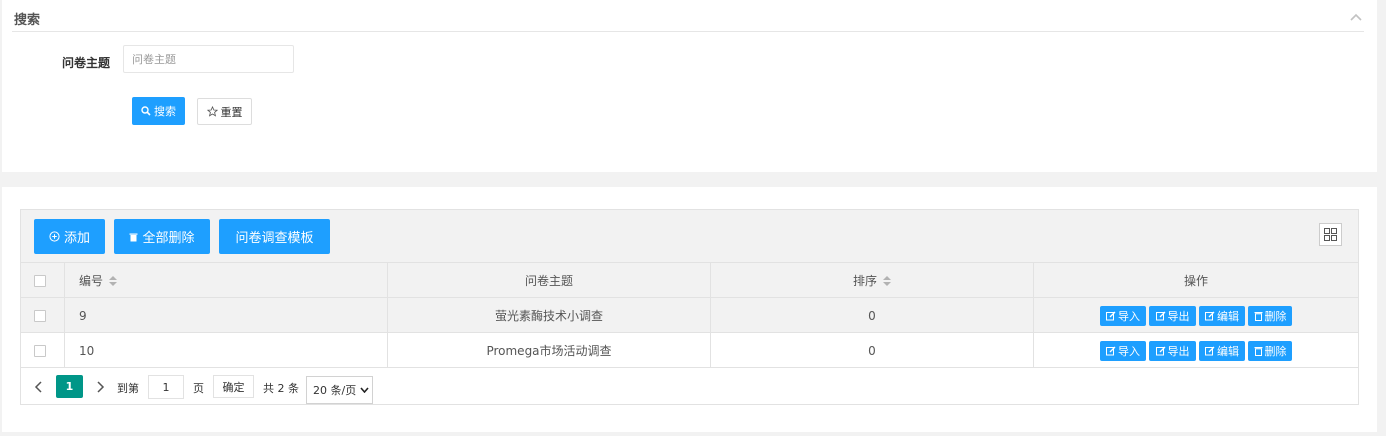 This screenshot has height=436, width=1386. I want to click on topic-search-input, so click(208, 59).